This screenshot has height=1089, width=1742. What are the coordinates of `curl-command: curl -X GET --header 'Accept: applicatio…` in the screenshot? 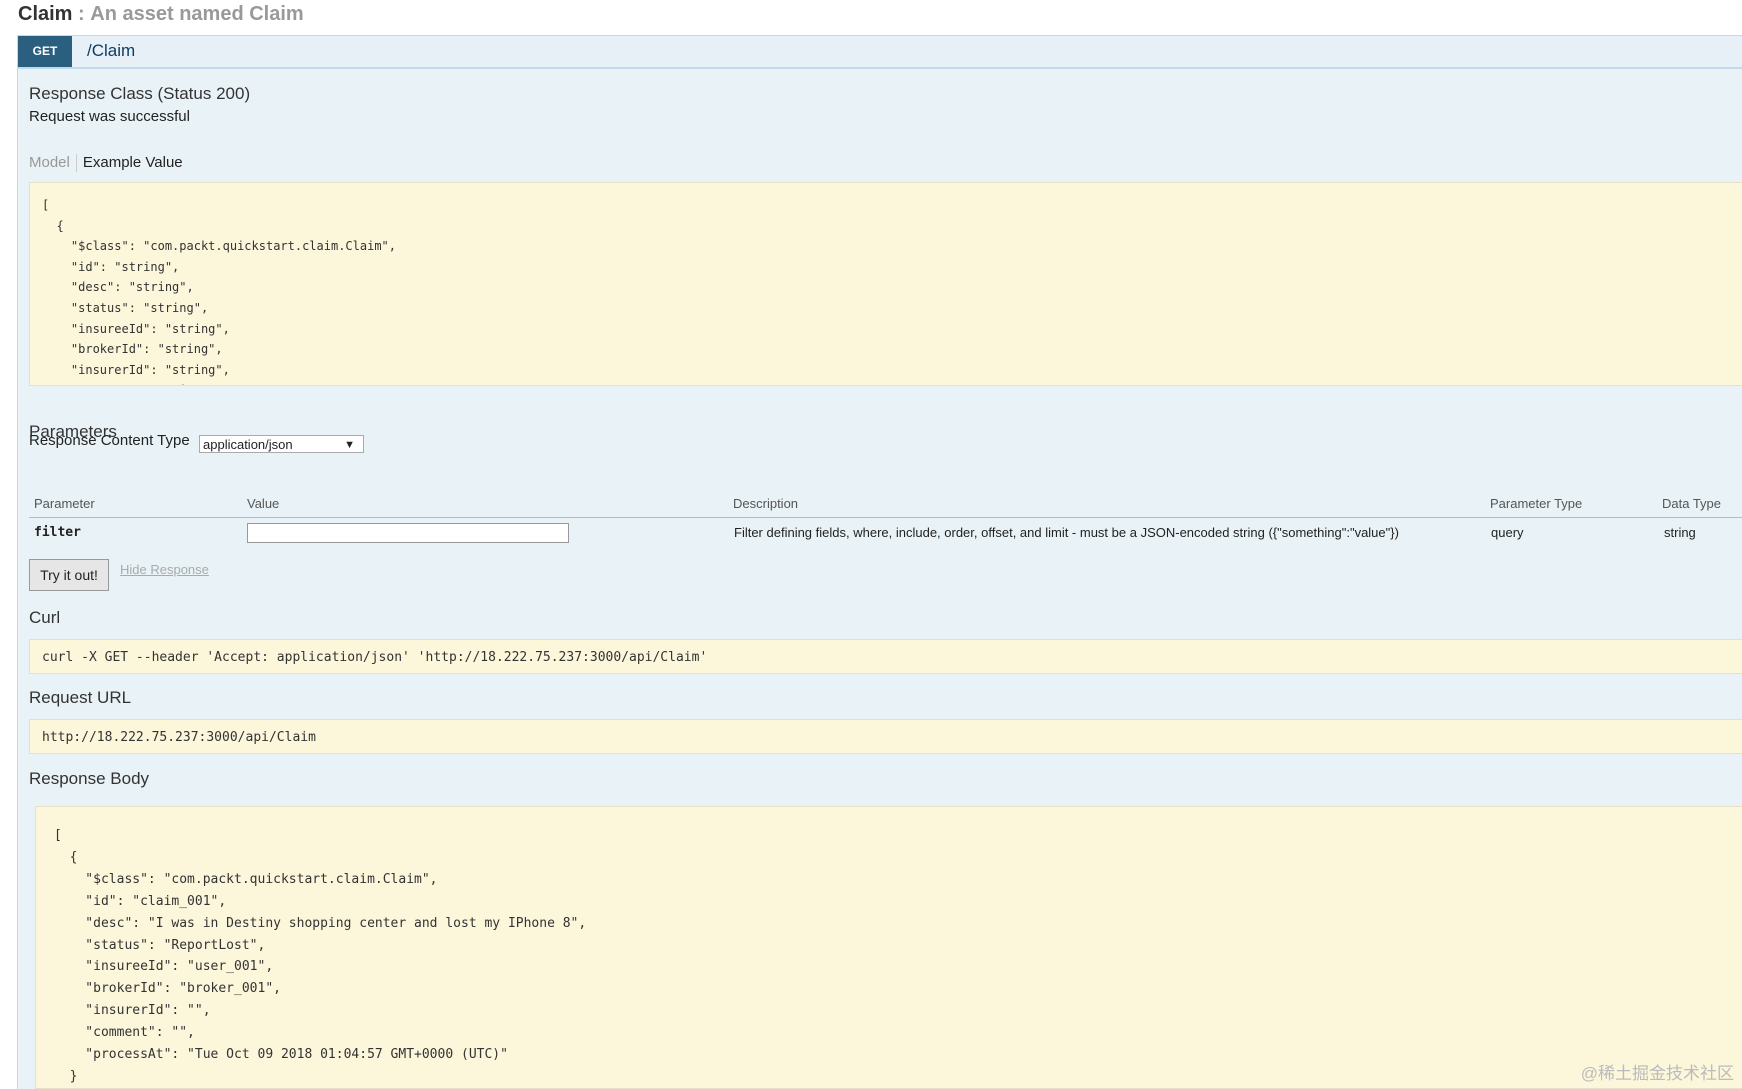 It's located at (885, 656).